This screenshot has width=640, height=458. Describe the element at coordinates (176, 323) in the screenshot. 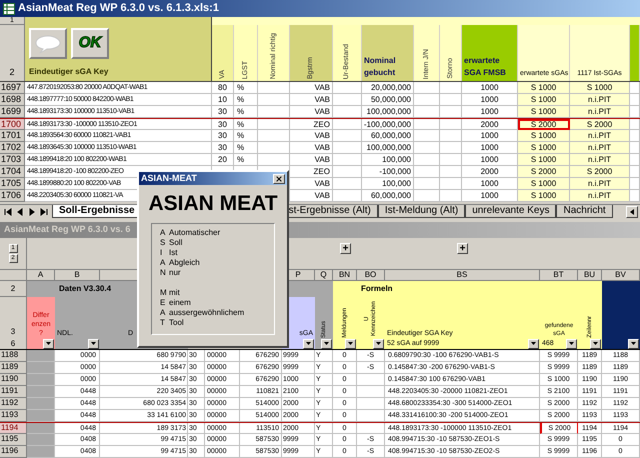

I see `legend-word: Tool` at that location.